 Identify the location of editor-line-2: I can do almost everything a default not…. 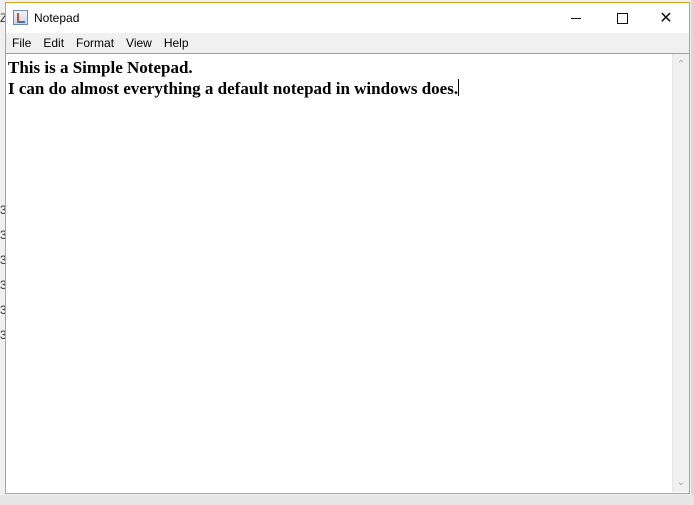
(233, 88).